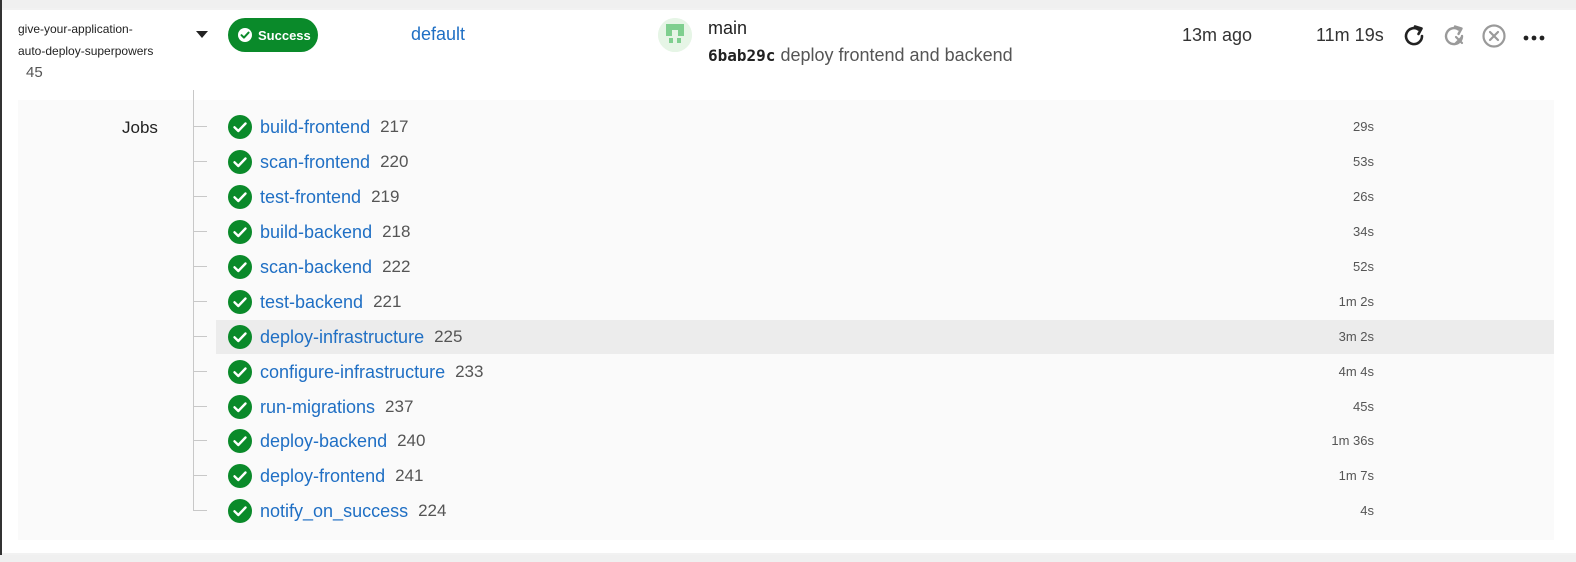 The width and height of the screenshot is (1576, 562). I want to click on context-link: default, so click(438, 34).